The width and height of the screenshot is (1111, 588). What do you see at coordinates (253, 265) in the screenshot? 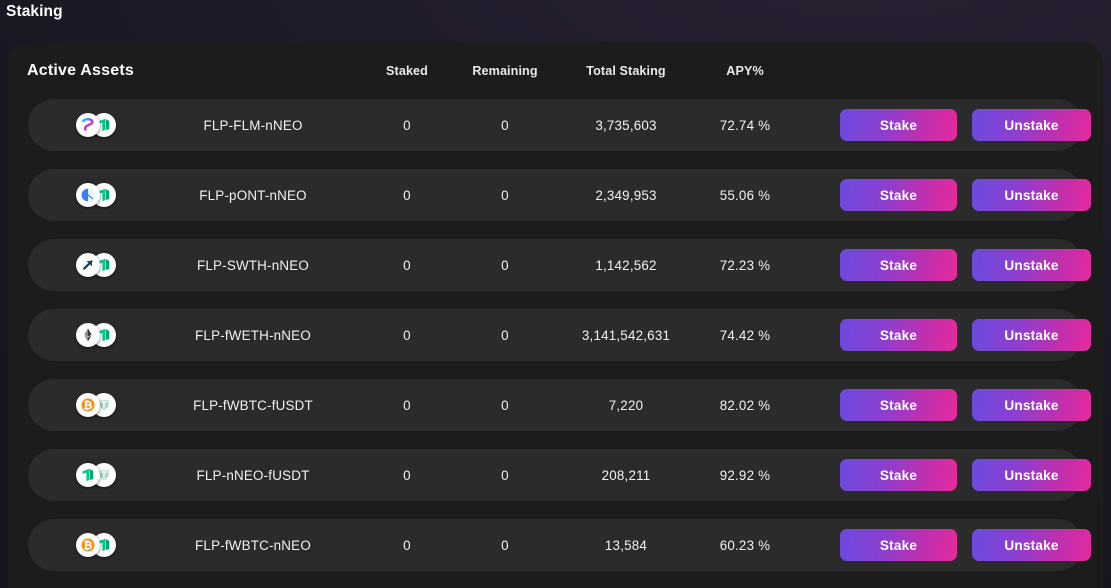
I see `asset-name: FLP-SWTH-nNEO` at bounding box center [253, 265].